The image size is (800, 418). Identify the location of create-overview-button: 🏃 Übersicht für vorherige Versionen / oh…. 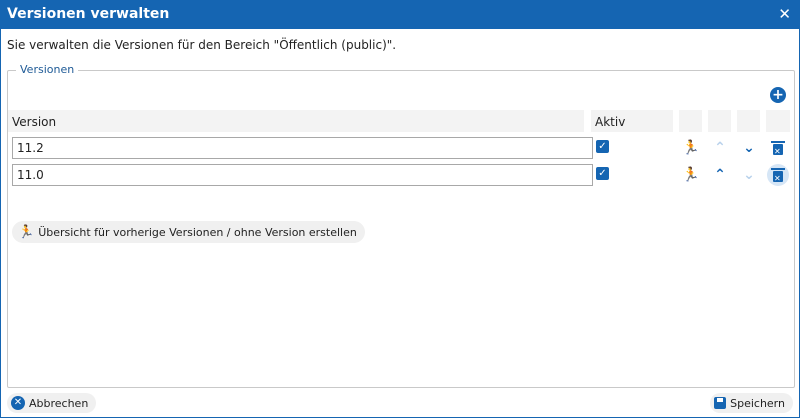
(188, 232).